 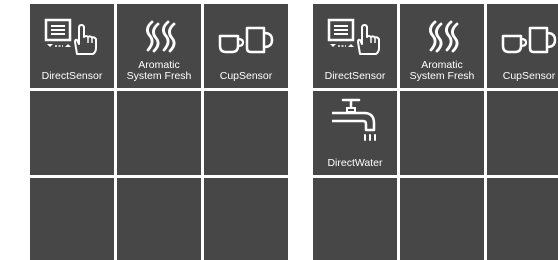 What do you see at coordinates (355, 163) in the screenshot?
I see `tile-label: DirectWater` at bounding box center [355, 163].